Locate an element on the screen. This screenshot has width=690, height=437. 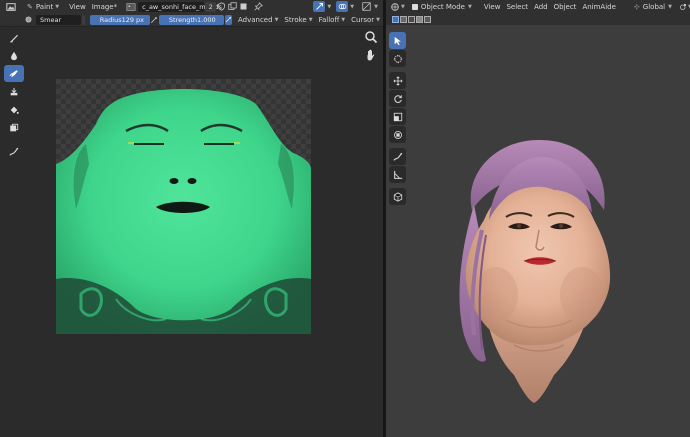
draw-brush-icon is located at coordinates (14, 38).